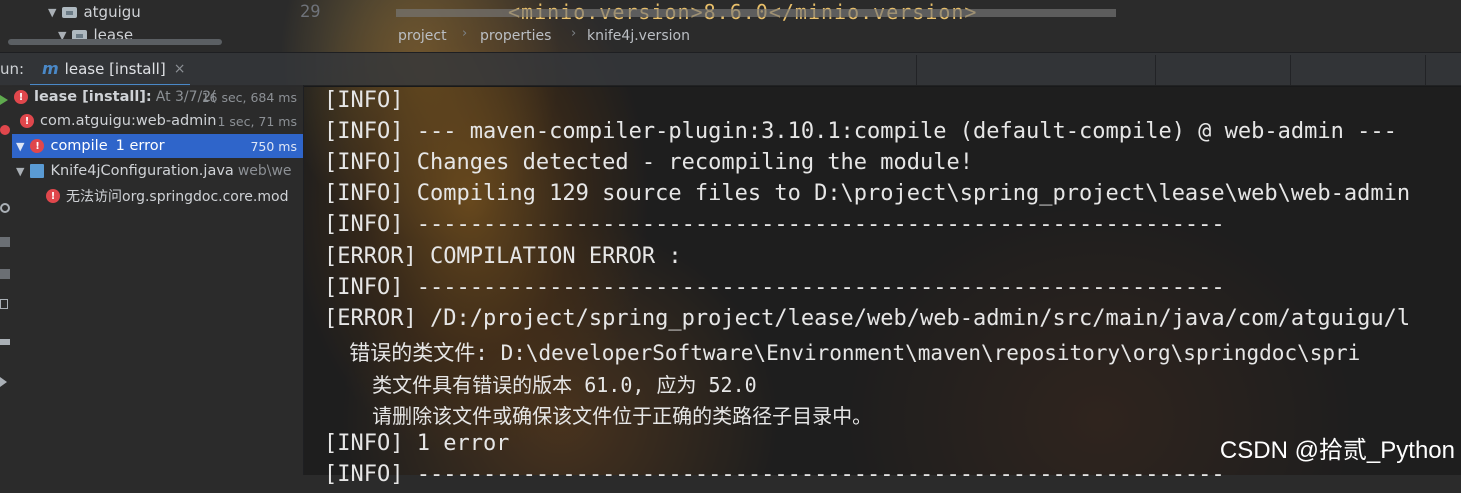  What do you see at coordinates (364, 100) in the screenshot?
I see `console-line: [INFO]` at bounding box center [364, 100].